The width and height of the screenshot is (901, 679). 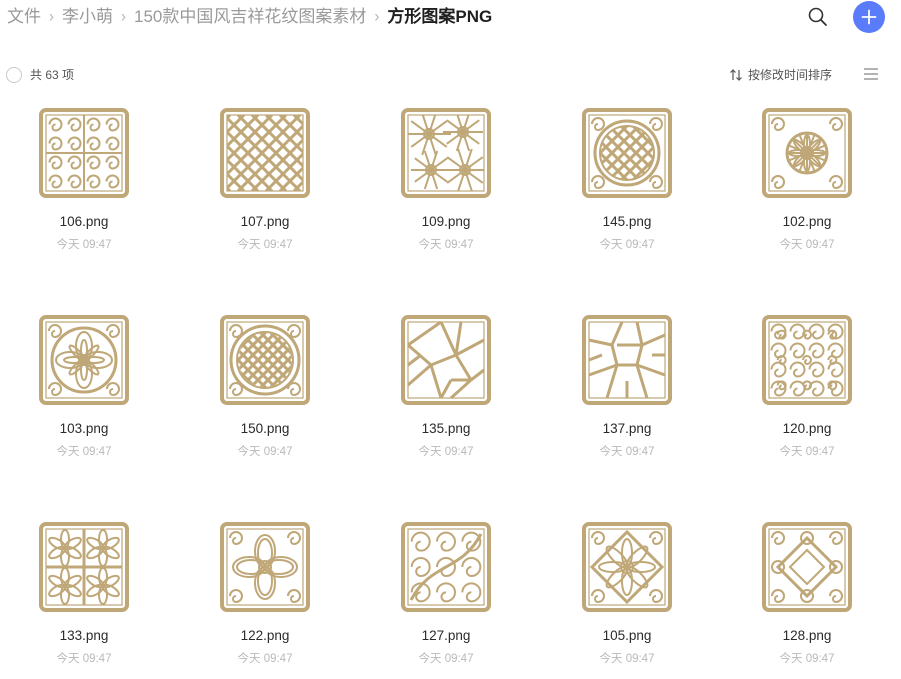 What do you see at coordinates (265, 221) in the screenshot?
I see `file-name: 107.png` at bounding box center [265, 221].